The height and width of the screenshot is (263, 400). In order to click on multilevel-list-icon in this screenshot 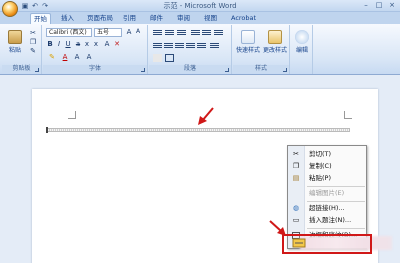, I will do `click(181, 33)`.